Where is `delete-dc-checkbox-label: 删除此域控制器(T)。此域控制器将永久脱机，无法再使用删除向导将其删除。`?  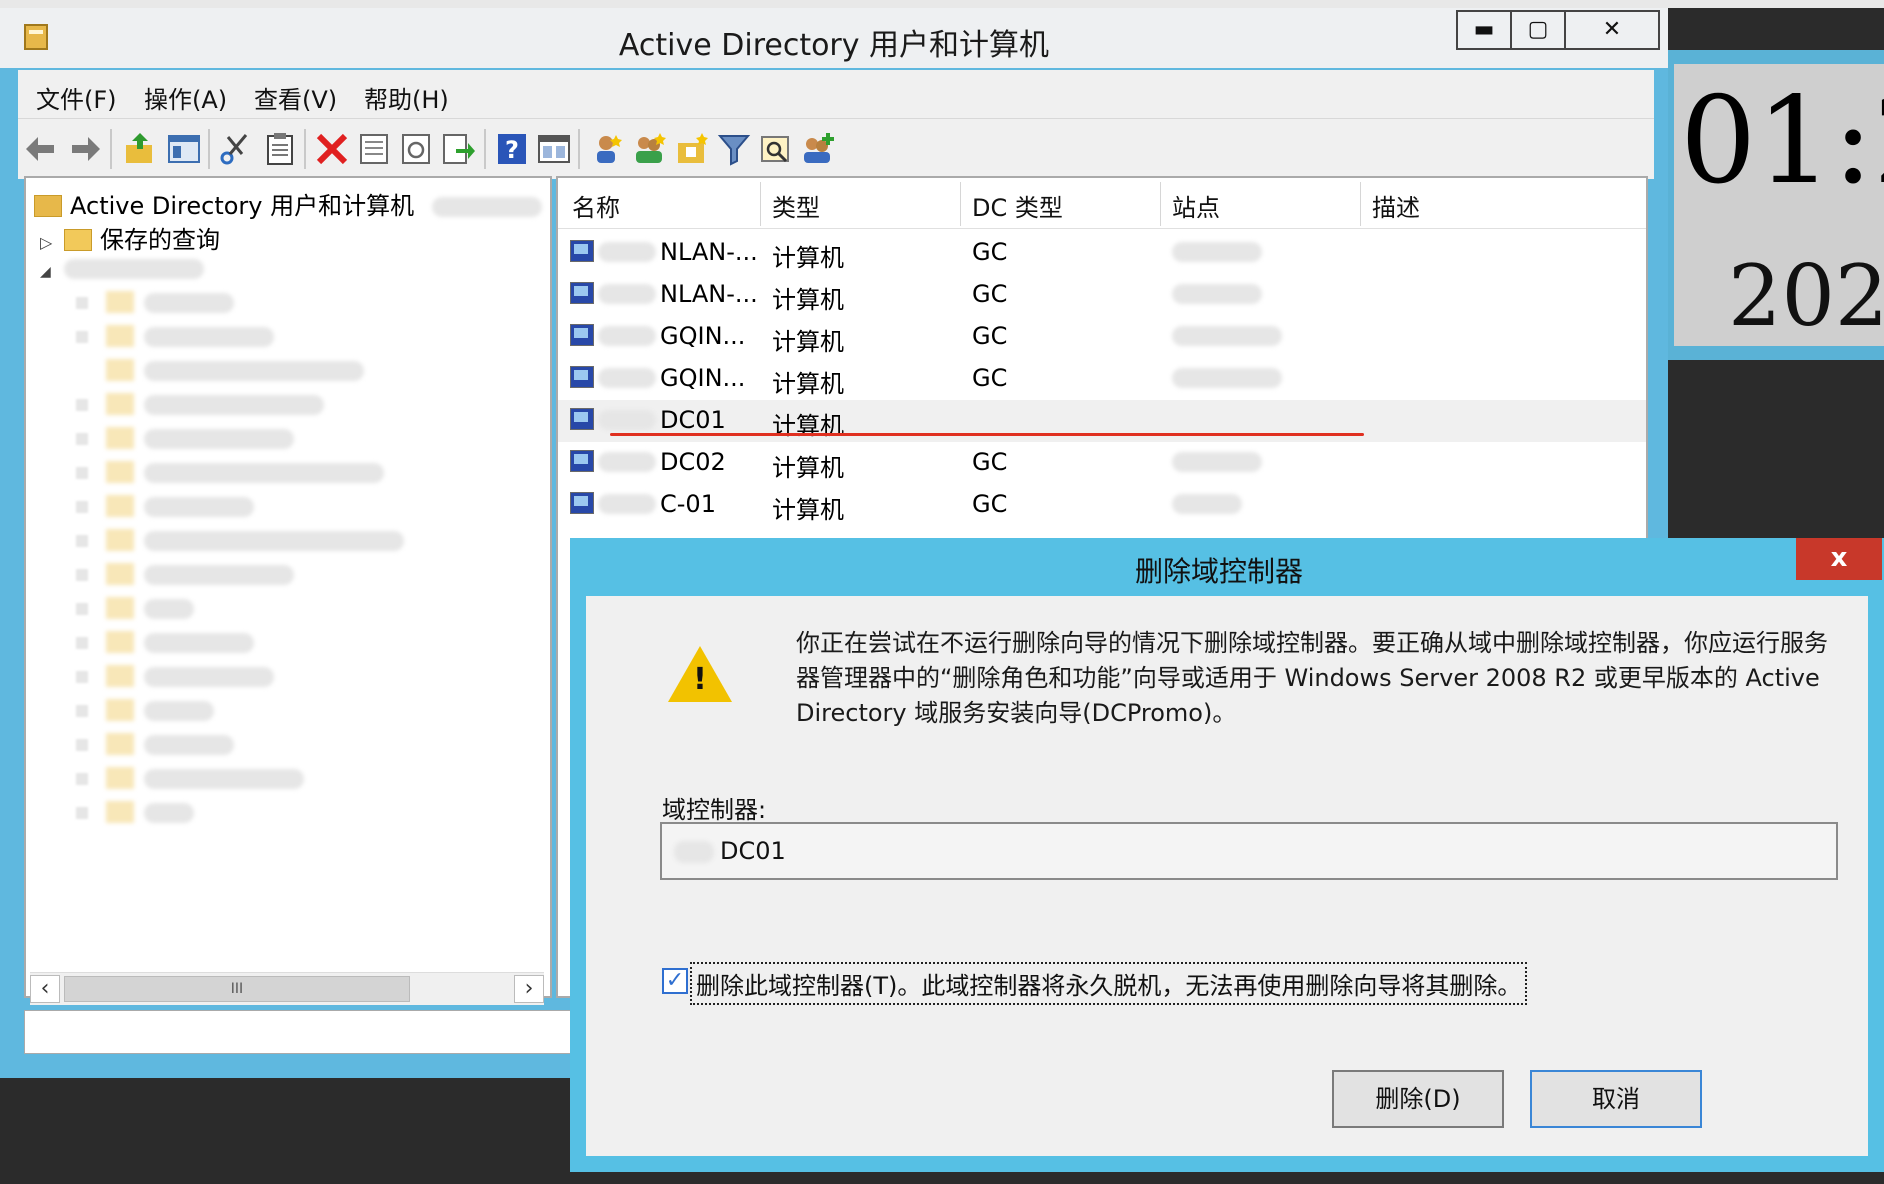 delete-dc-checkbox-label: 删除此域控制器(T)。此域控制器将永久脱机，无法再使用删除向导将其删除。 is located at coordinates (1109, 983).